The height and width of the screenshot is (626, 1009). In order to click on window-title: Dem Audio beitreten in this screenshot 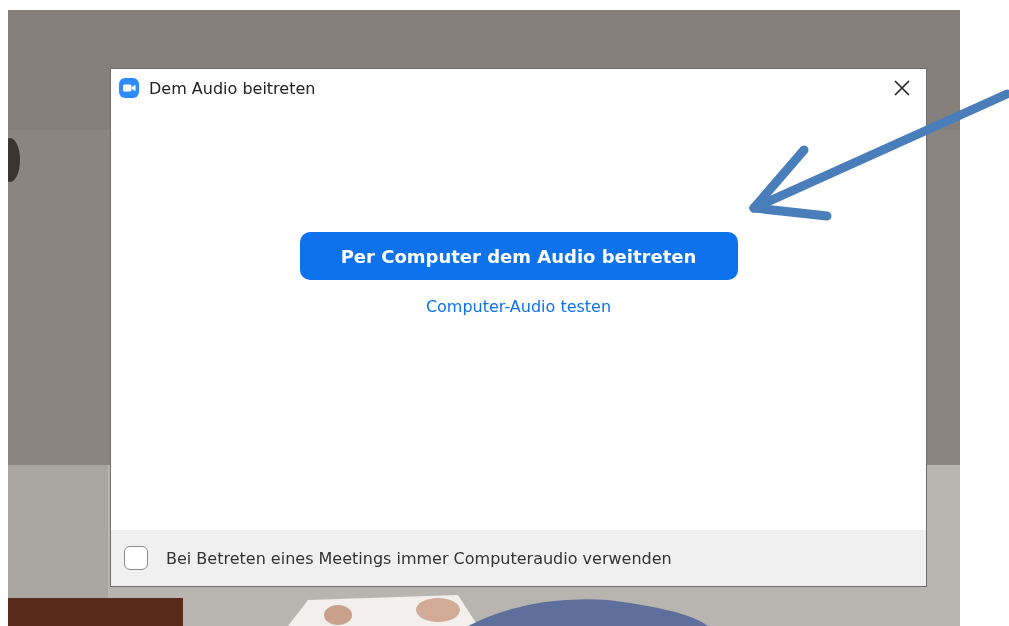, I will do `click(233, 88)`.